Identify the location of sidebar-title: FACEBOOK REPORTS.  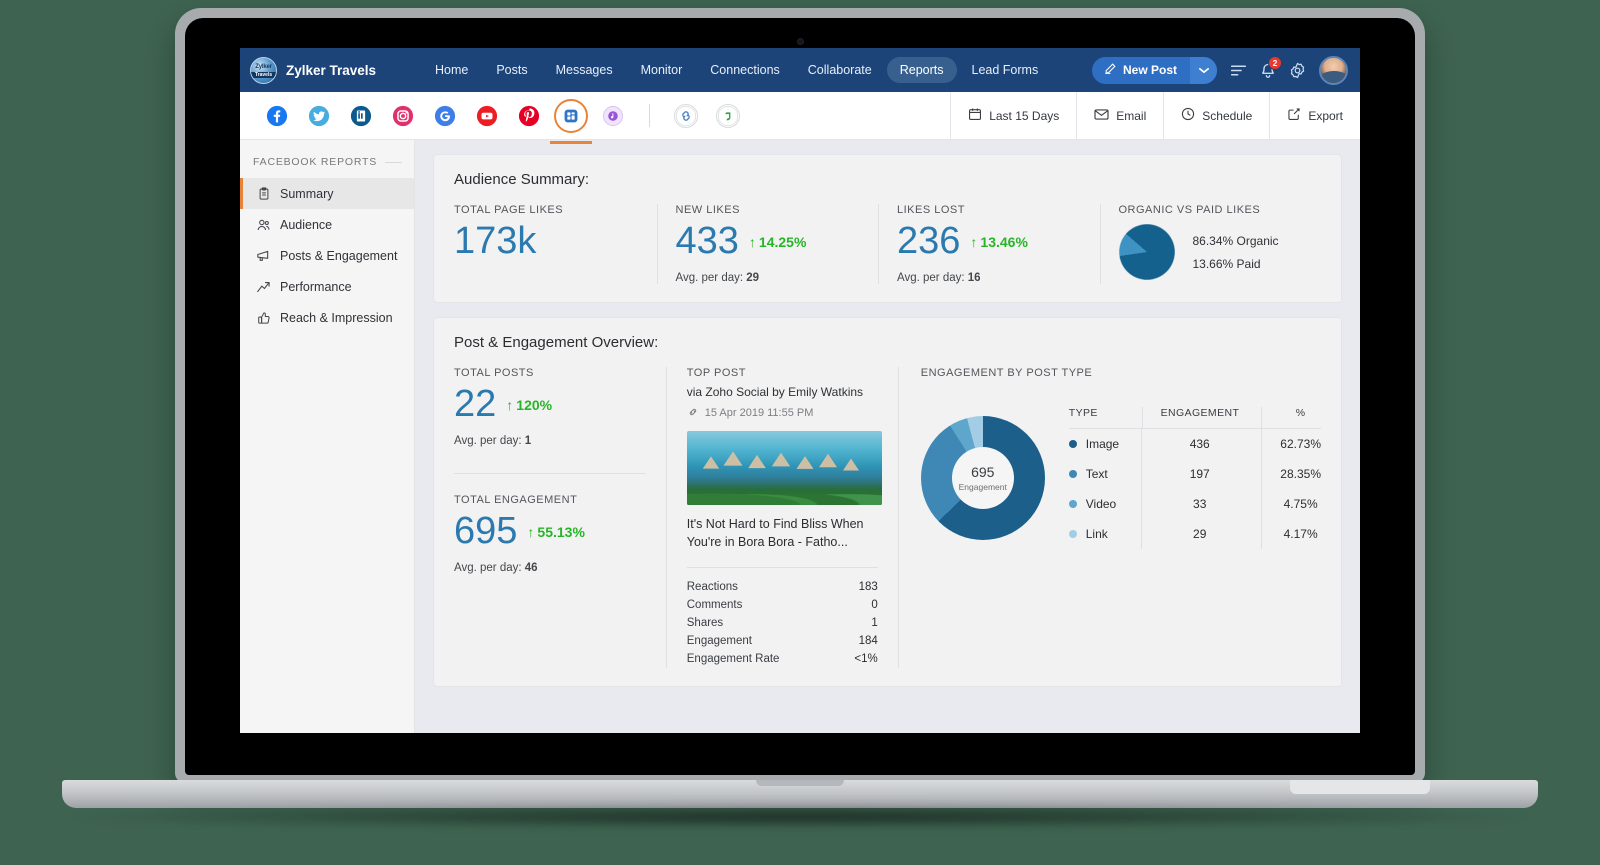
(327, 162).